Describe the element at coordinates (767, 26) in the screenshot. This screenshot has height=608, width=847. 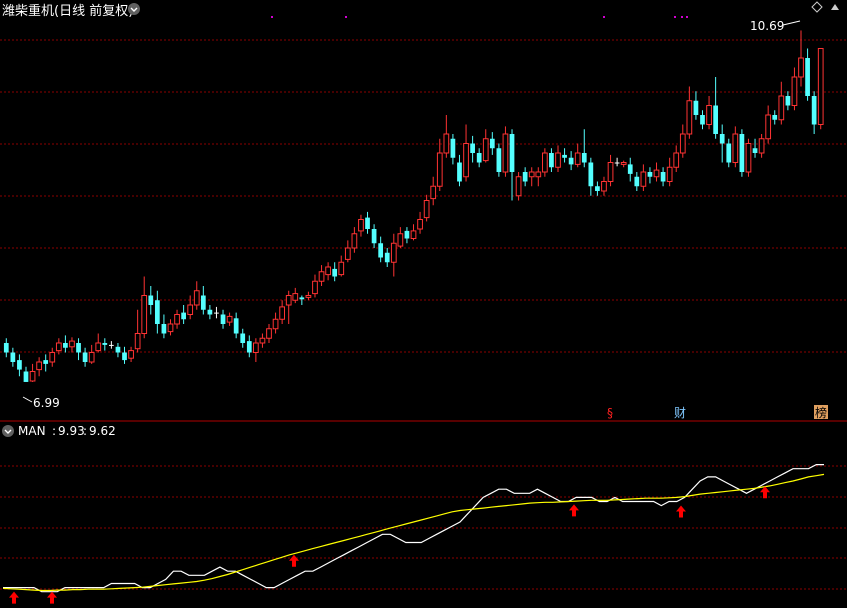
I see `high-price-label: 10.69` at that location.